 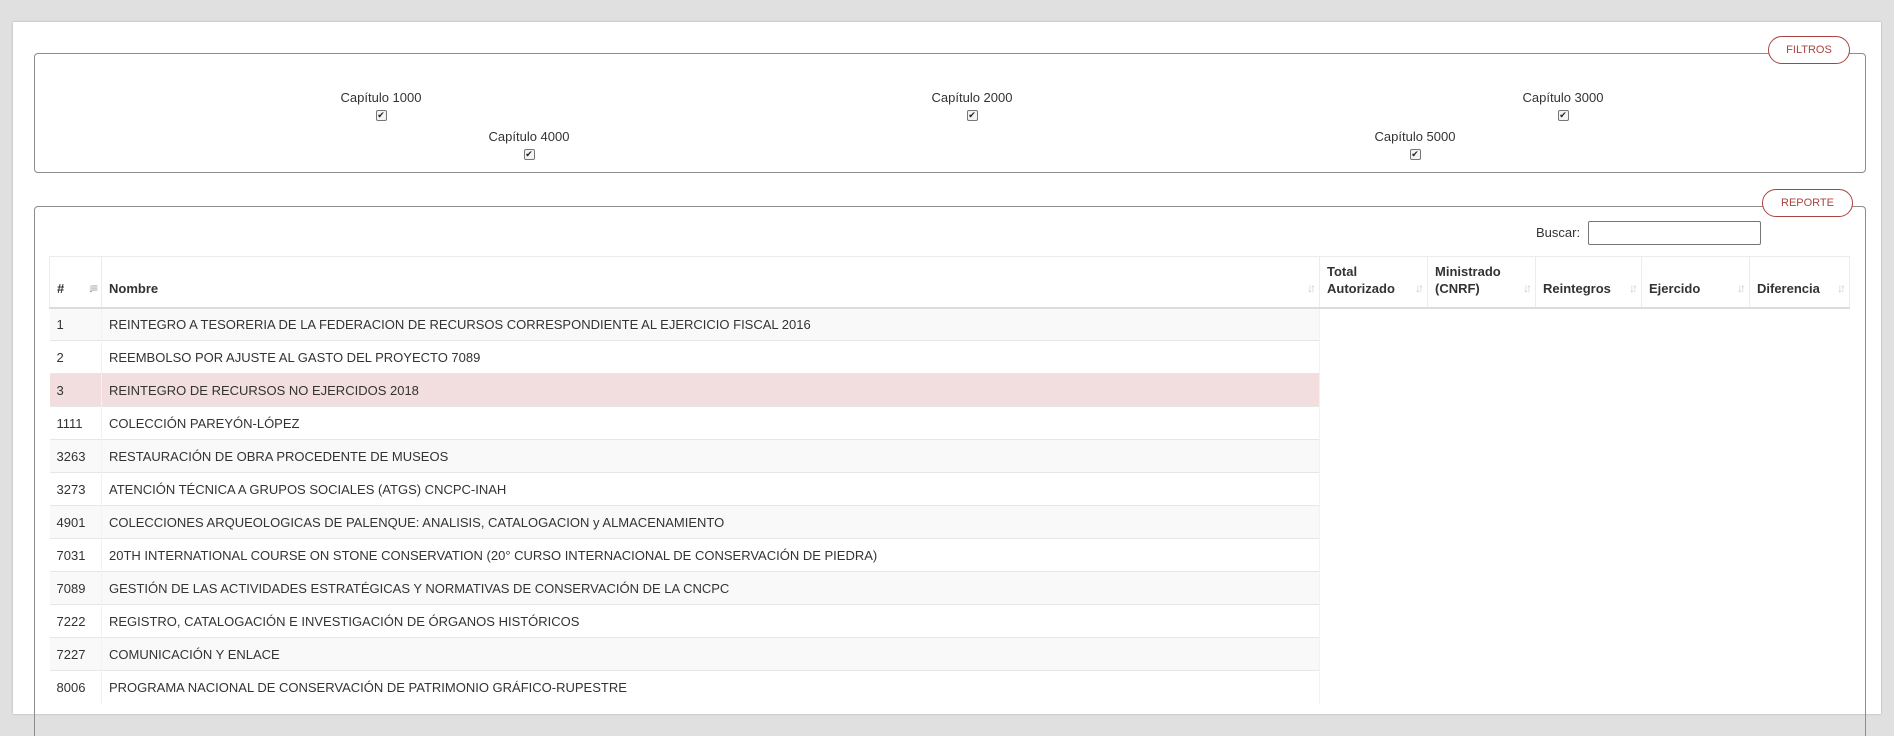 I want to click on table-row: 3 REINTEGRO DE RECURSOS NO EJERCIDOS 2018, so click(x=949, y=390).